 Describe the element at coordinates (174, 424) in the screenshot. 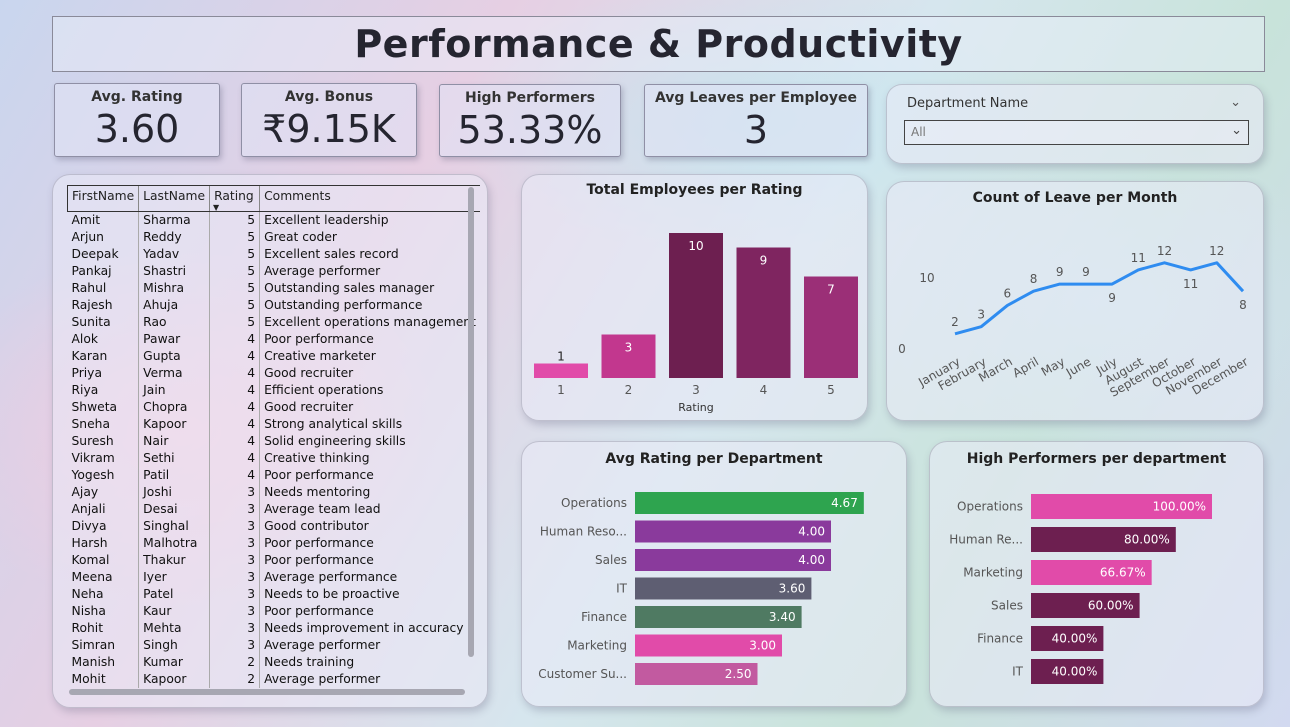

I see `table-cell: Kapoor` at that location.